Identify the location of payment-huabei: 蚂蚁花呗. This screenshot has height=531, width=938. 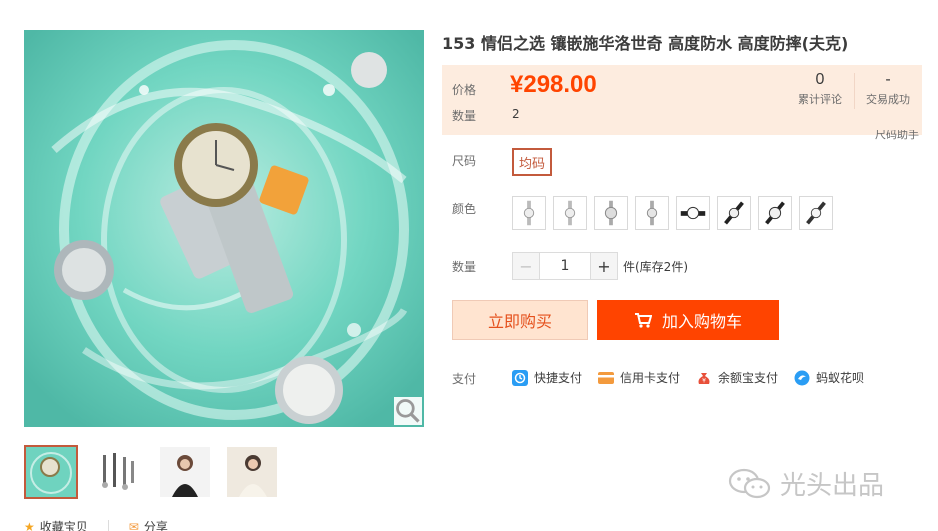
(829, 377).